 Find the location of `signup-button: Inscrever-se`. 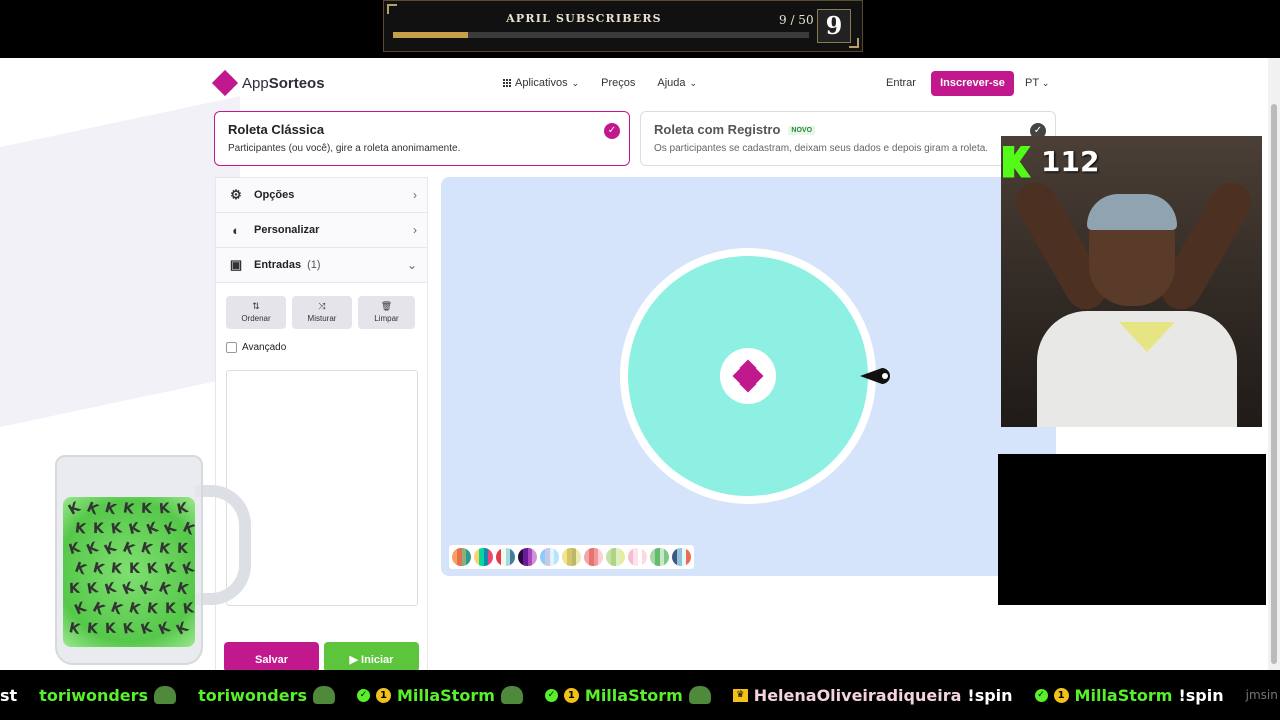

signup-button: Inscrever-se is located at coordinates (972, 83).